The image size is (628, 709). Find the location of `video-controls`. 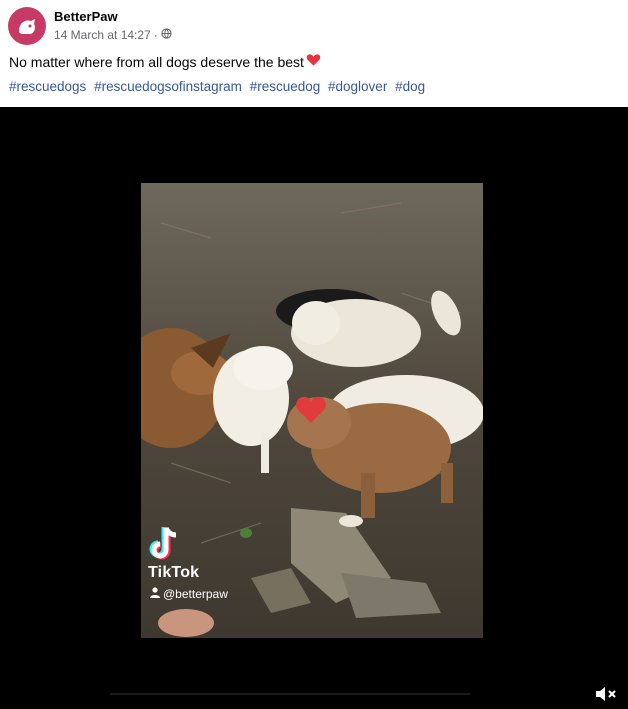

video-controls is located at coordinates (314, 694).